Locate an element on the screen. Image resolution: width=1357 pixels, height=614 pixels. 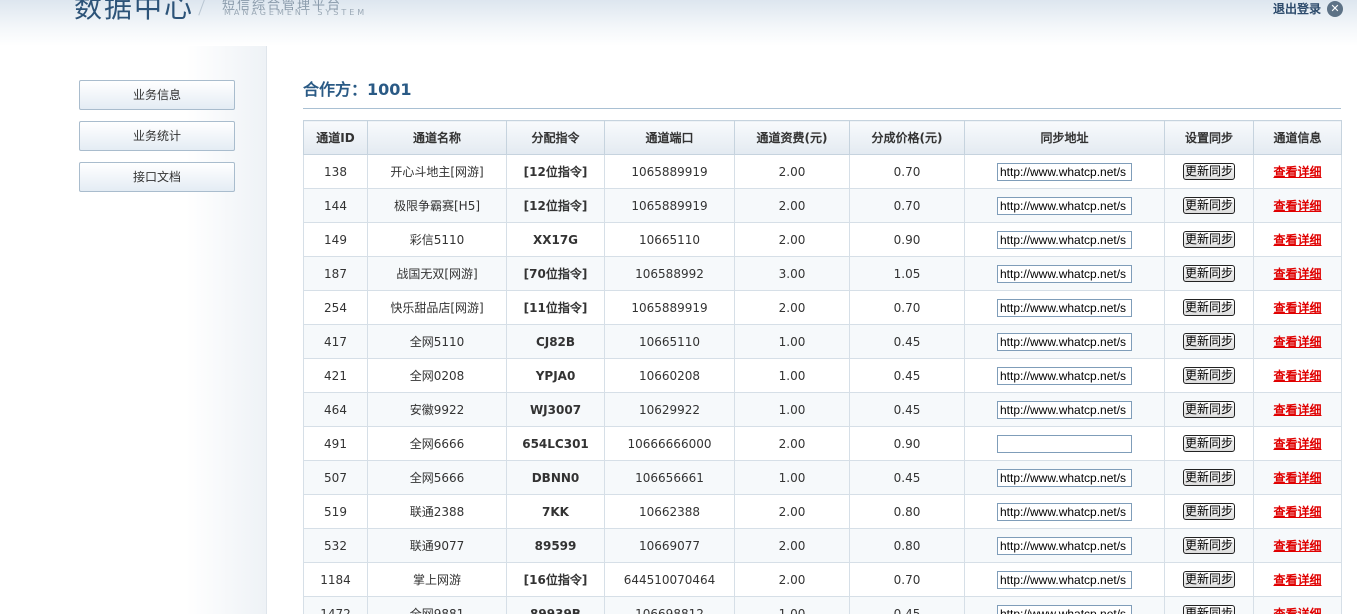
cell-port: 10669077 is located at coordinates (669, 545).